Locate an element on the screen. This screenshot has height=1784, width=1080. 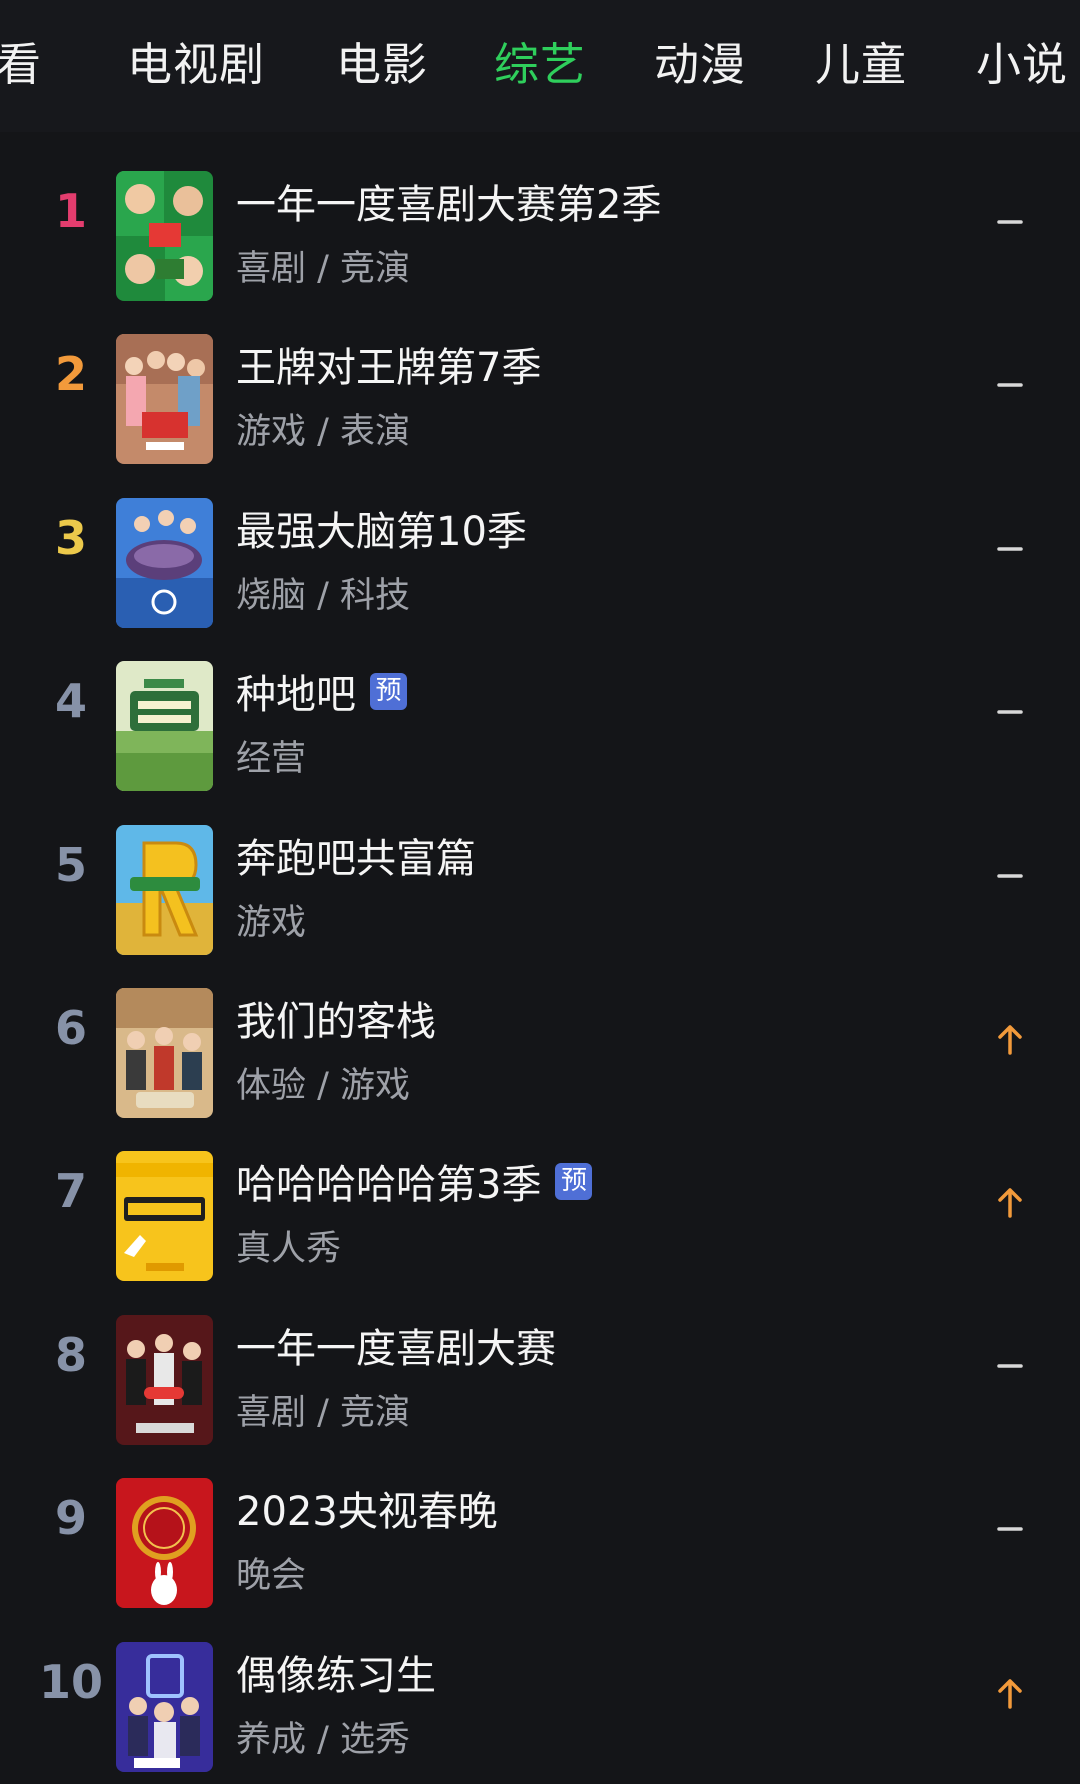
rank-number: 7 is located at coordinates (70, 1191).